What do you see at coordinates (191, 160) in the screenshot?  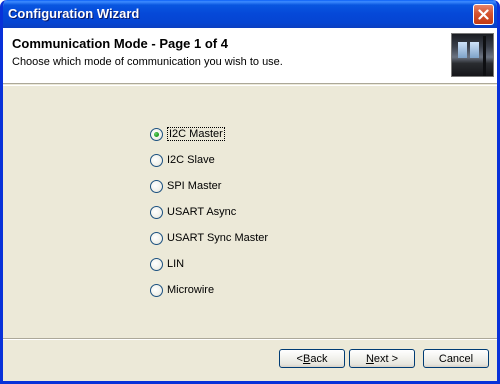 I see `radio-label: I2C Slave` at bounding box center [191, 160].